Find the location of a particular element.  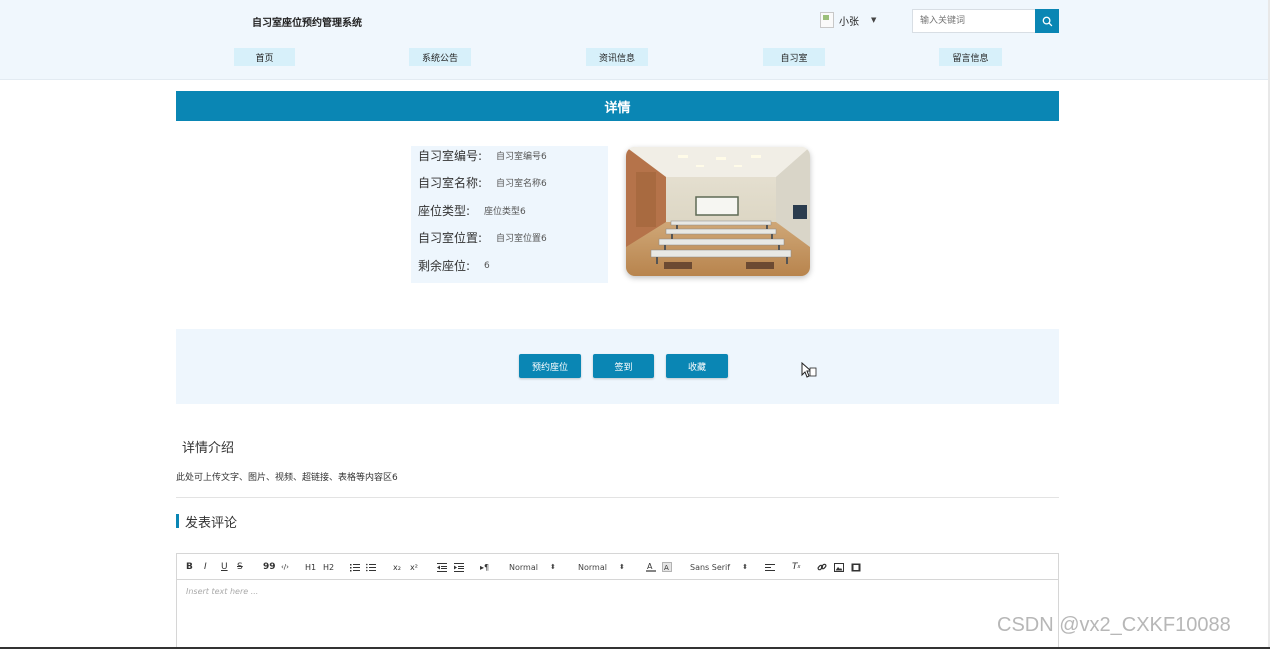

underline-button: U is located at coordinates (224, 567).